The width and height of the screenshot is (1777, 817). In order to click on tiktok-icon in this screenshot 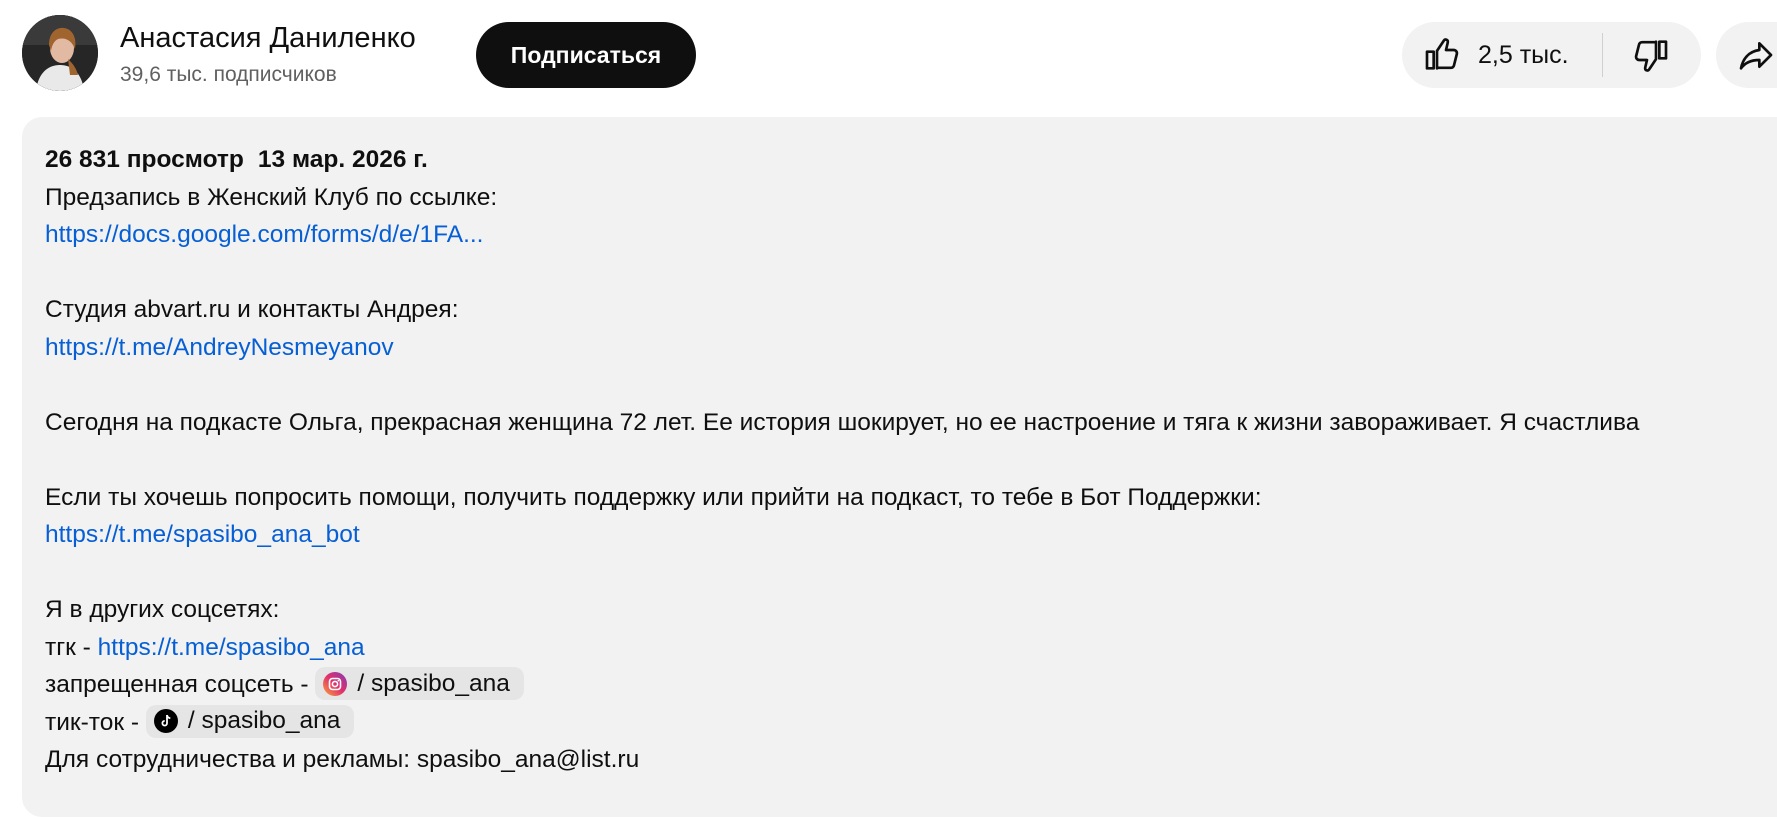, I will do `click(165, 721)`.